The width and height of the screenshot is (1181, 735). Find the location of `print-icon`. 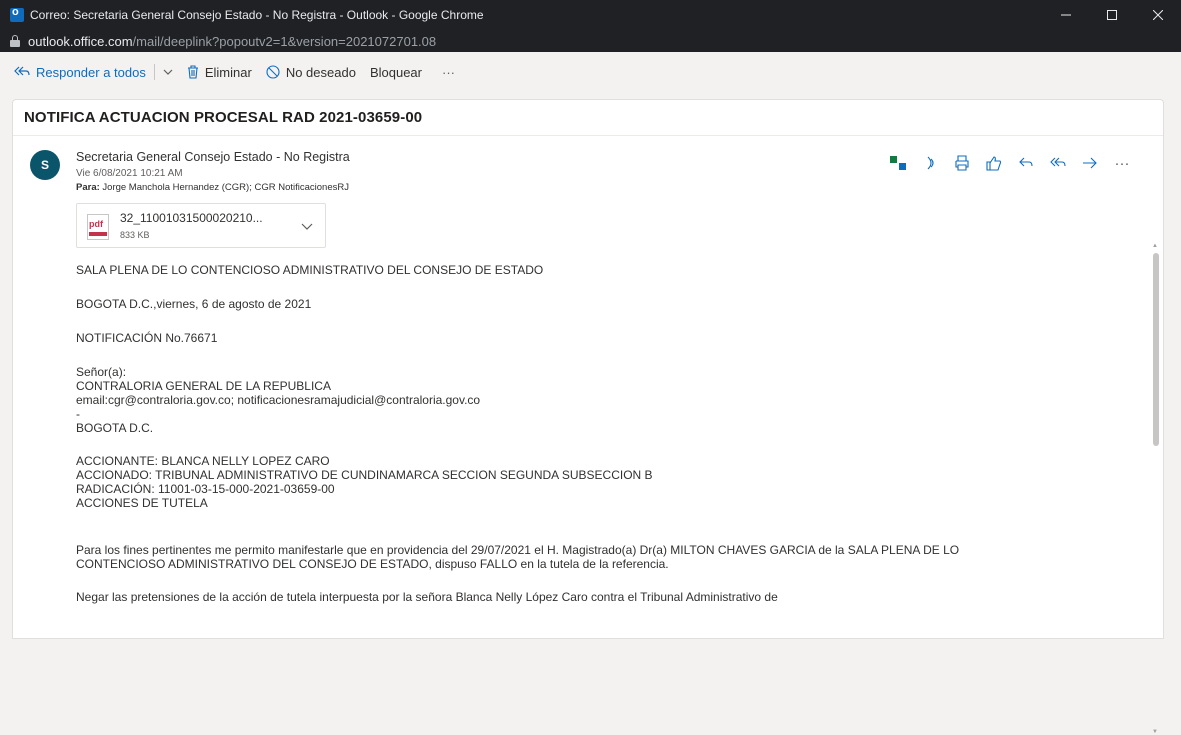

print-icon is located at coordinates (962, 163).